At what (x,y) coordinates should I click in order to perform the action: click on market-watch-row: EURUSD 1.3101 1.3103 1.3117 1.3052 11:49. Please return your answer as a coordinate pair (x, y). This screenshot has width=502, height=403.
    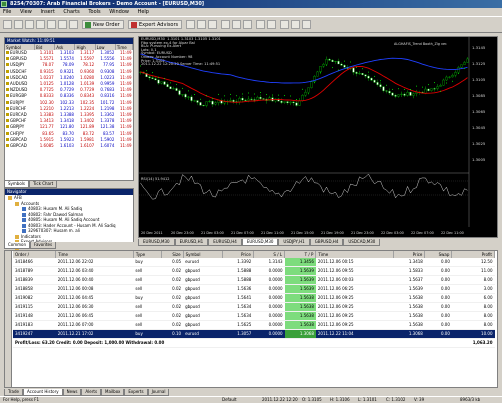
    Looking at the image, I should click on (69, 53).